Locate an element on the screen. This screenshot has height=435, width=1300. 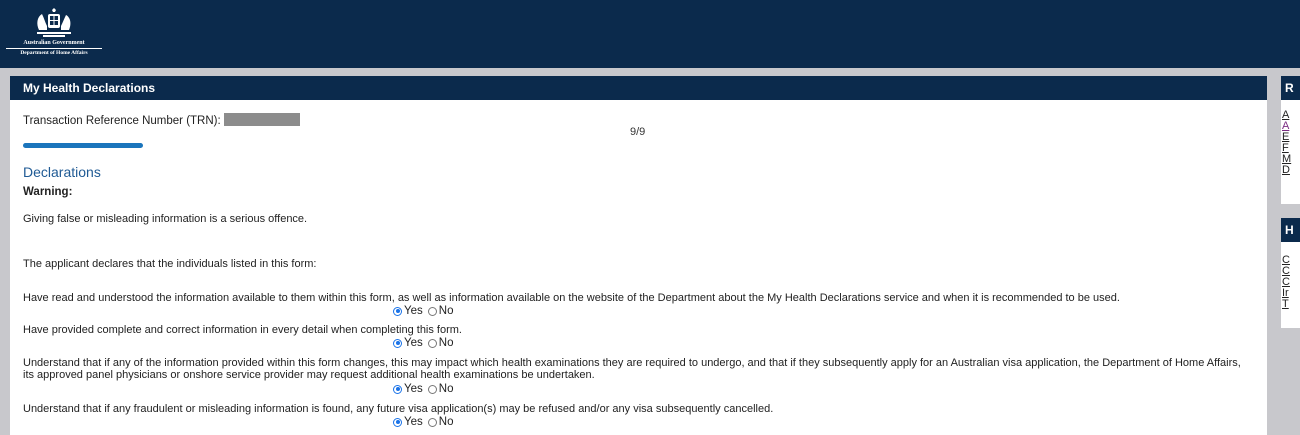
help-panel-title: H is located at coordinates (1290, 230).